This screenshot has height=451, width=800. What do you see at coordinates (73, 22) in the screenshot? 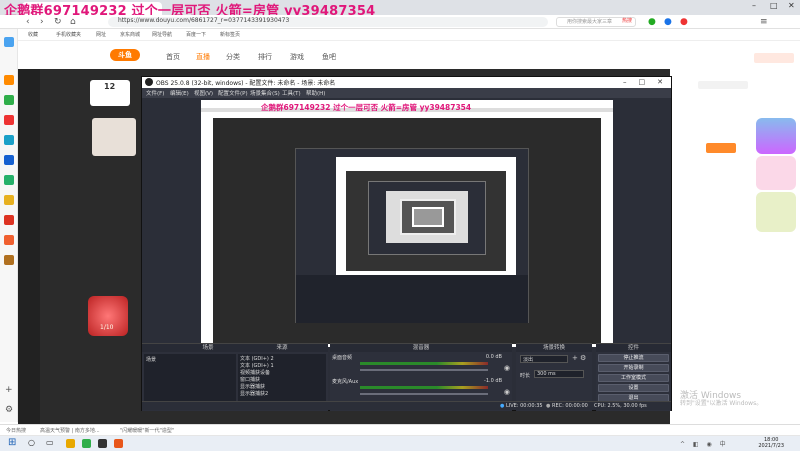
I see `home-icon: ⌂` at bounding box center [73, 22].